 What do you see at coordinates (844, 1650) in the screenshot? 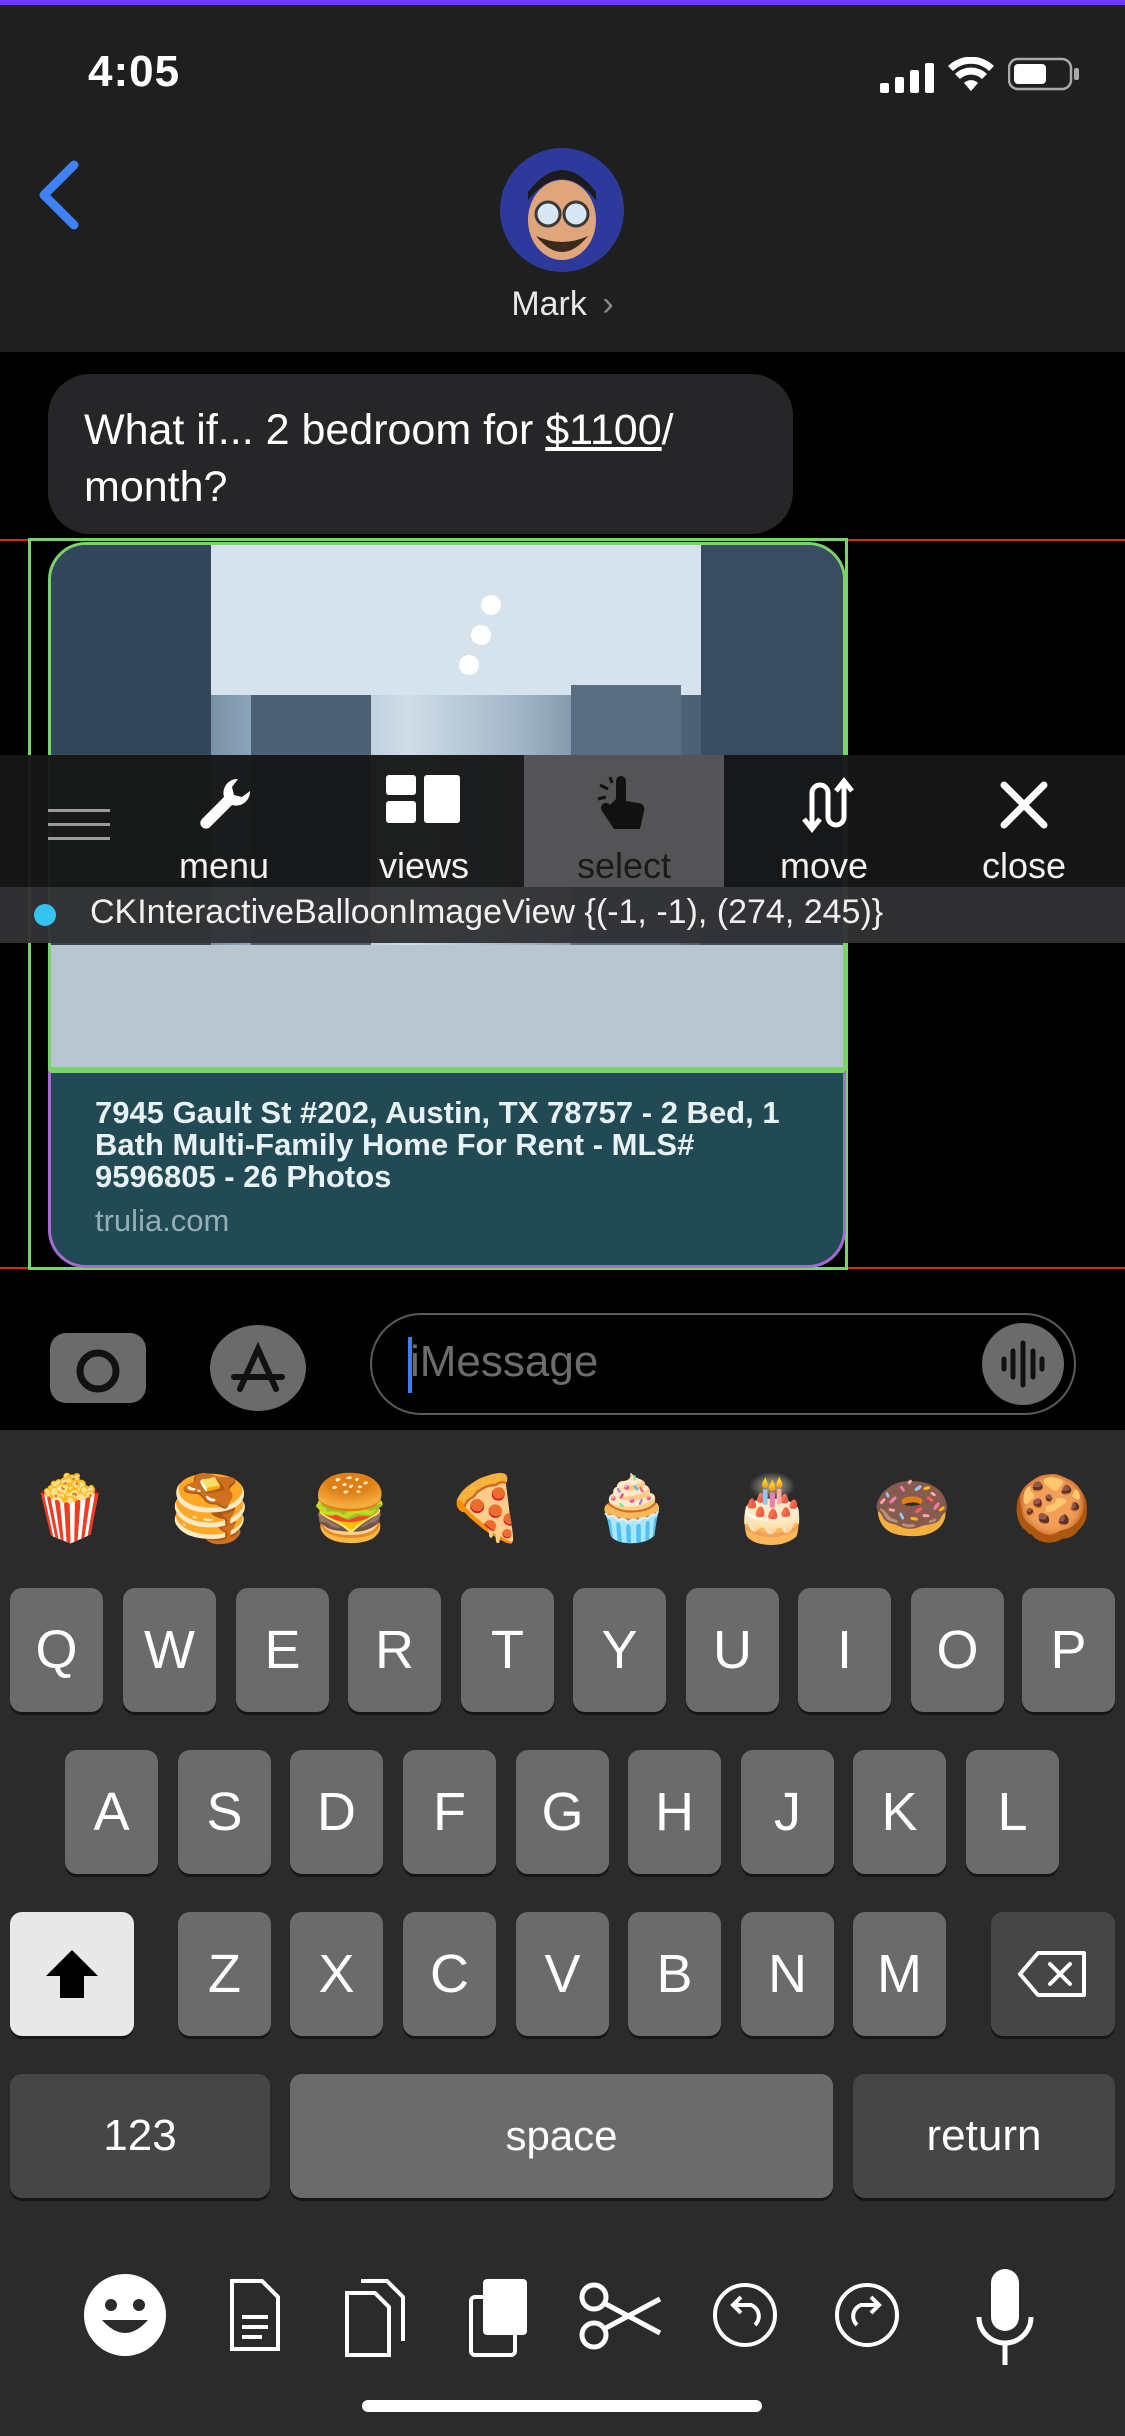
I see `key-i: I` at bounding box center [844, 1650].